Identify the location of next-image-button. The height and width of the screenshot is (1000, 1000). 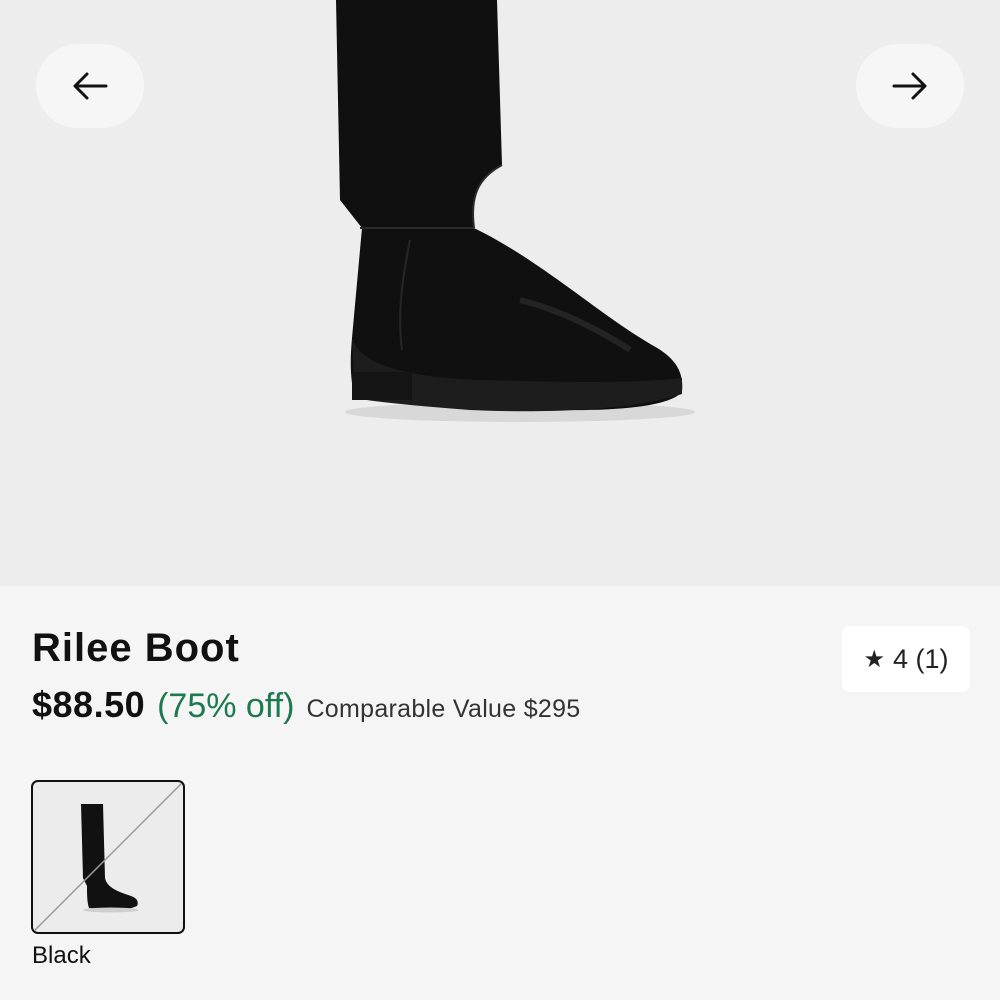
(910, 86).